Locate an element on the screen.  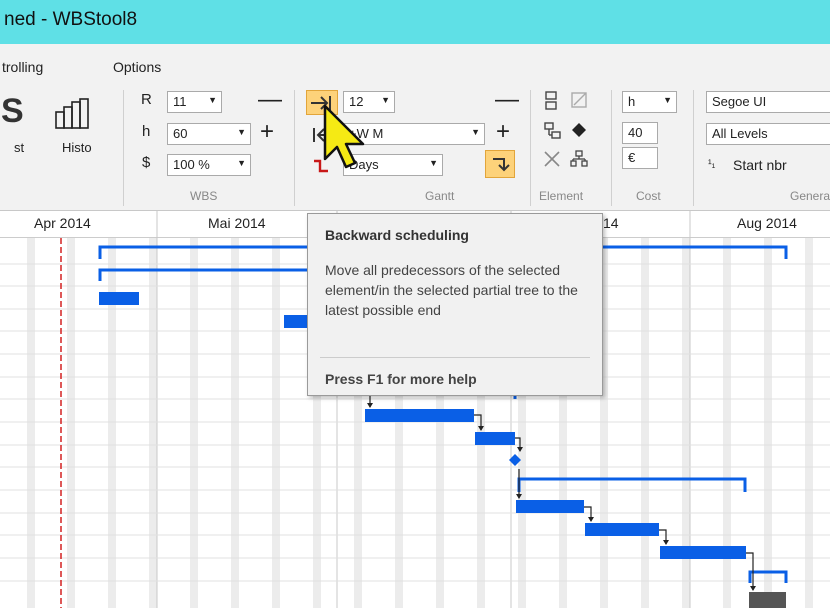
general-group-label: Genera is located at coordinates (810, 196).